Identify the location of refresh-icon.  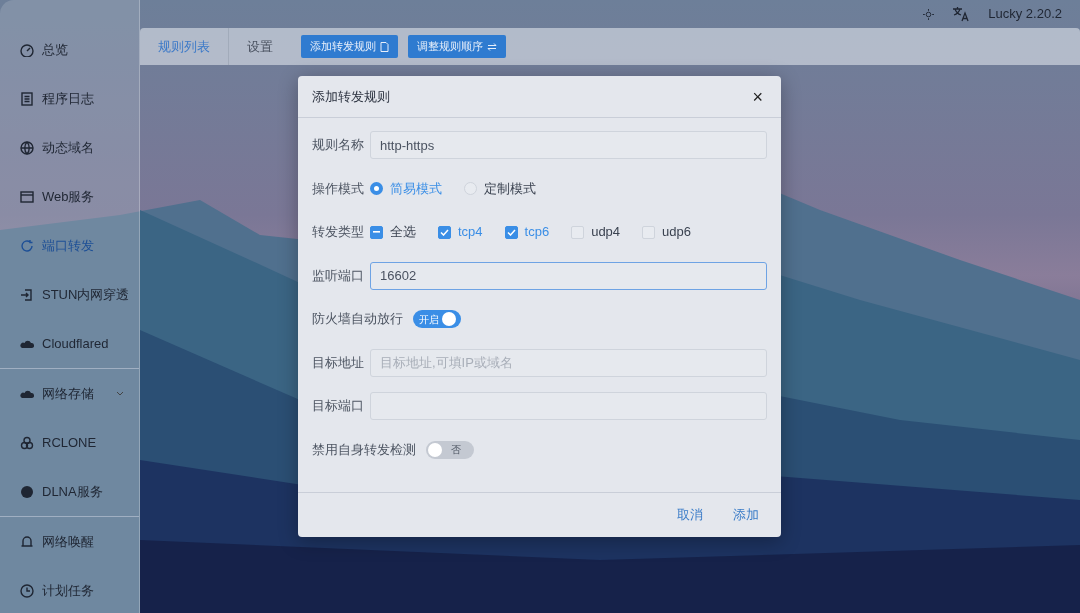
(27, 245).